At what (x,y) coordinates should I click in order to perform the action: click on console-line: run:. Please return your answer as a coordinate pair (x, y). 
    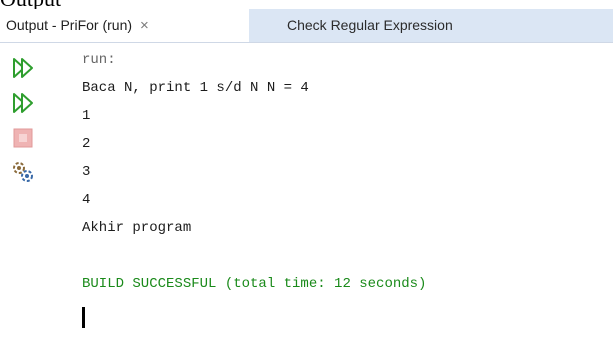
    Looking at the image, I should click on (99, 60).